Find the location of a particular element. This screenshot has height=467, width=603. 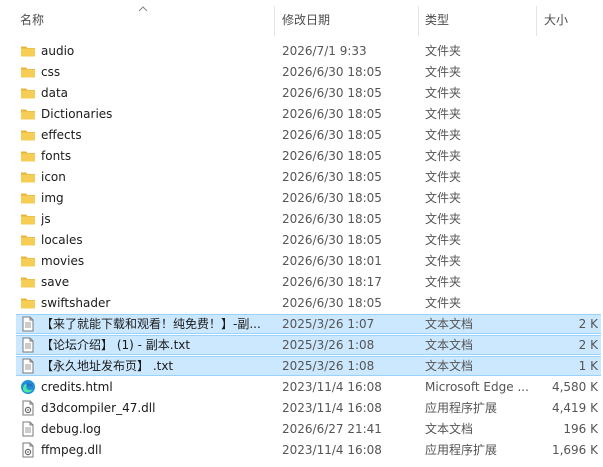

file-row: icon 2026/6/30 18:05 文件夹 is located at coordinates (301, 177).